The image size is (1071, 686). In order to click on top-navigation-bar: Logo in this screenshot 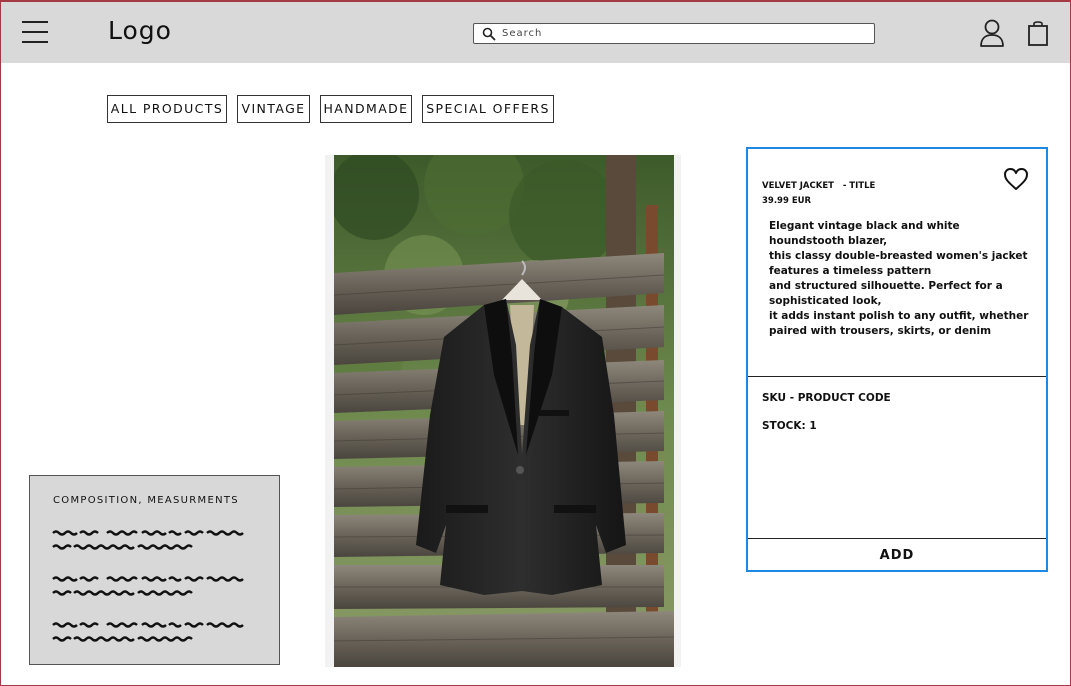, I will do `click(535, 32)`.